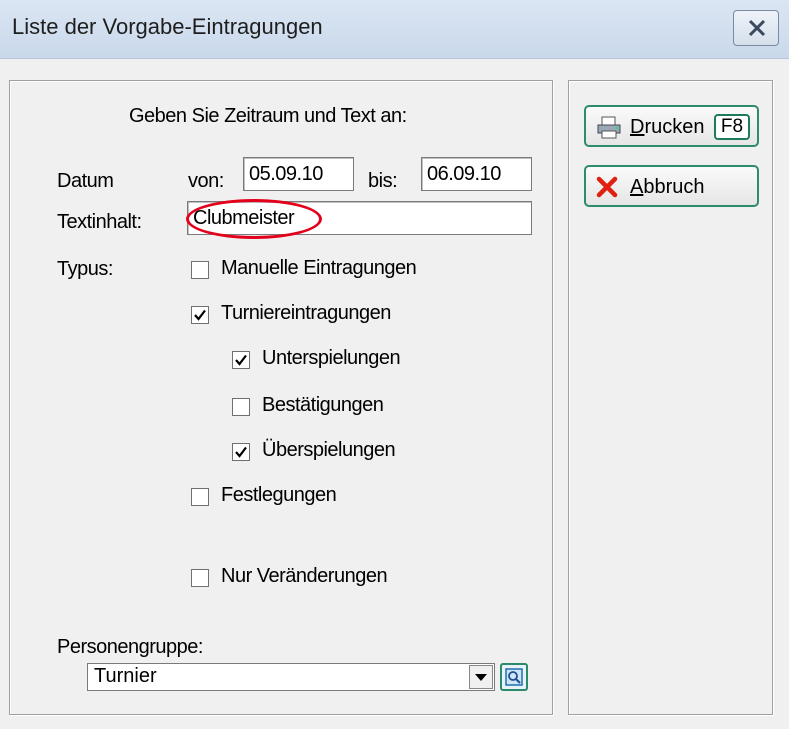 Image resolution: width=789 pixels, height=729 pixels. What do you see at coordinates (298, 174) in the screenshot?
I see `date-from-input: 05.09.10` at bounding box center [298, 174].